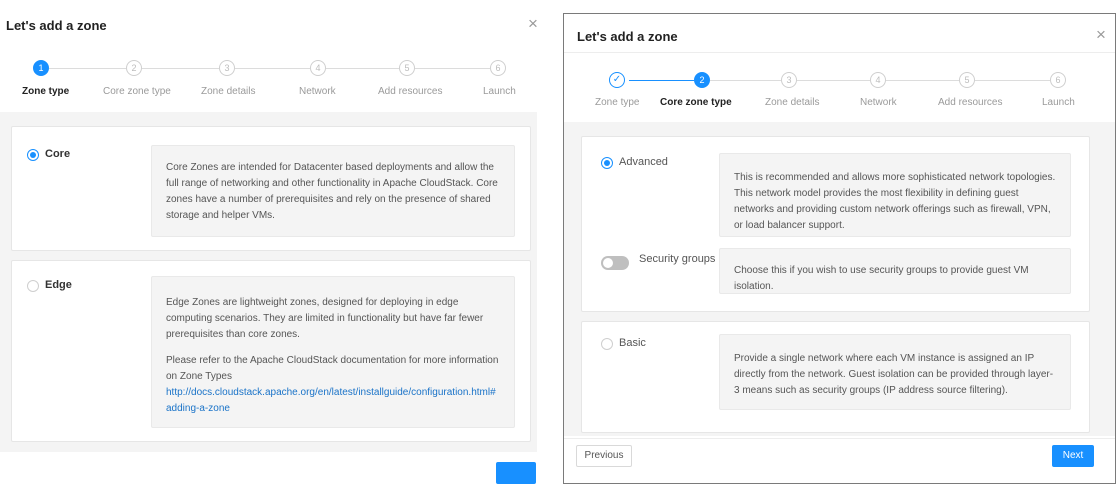  What do you see at coordinates (33, 286) in the screenshot?
I see `edge-radio` at bounding box center [33, 286].